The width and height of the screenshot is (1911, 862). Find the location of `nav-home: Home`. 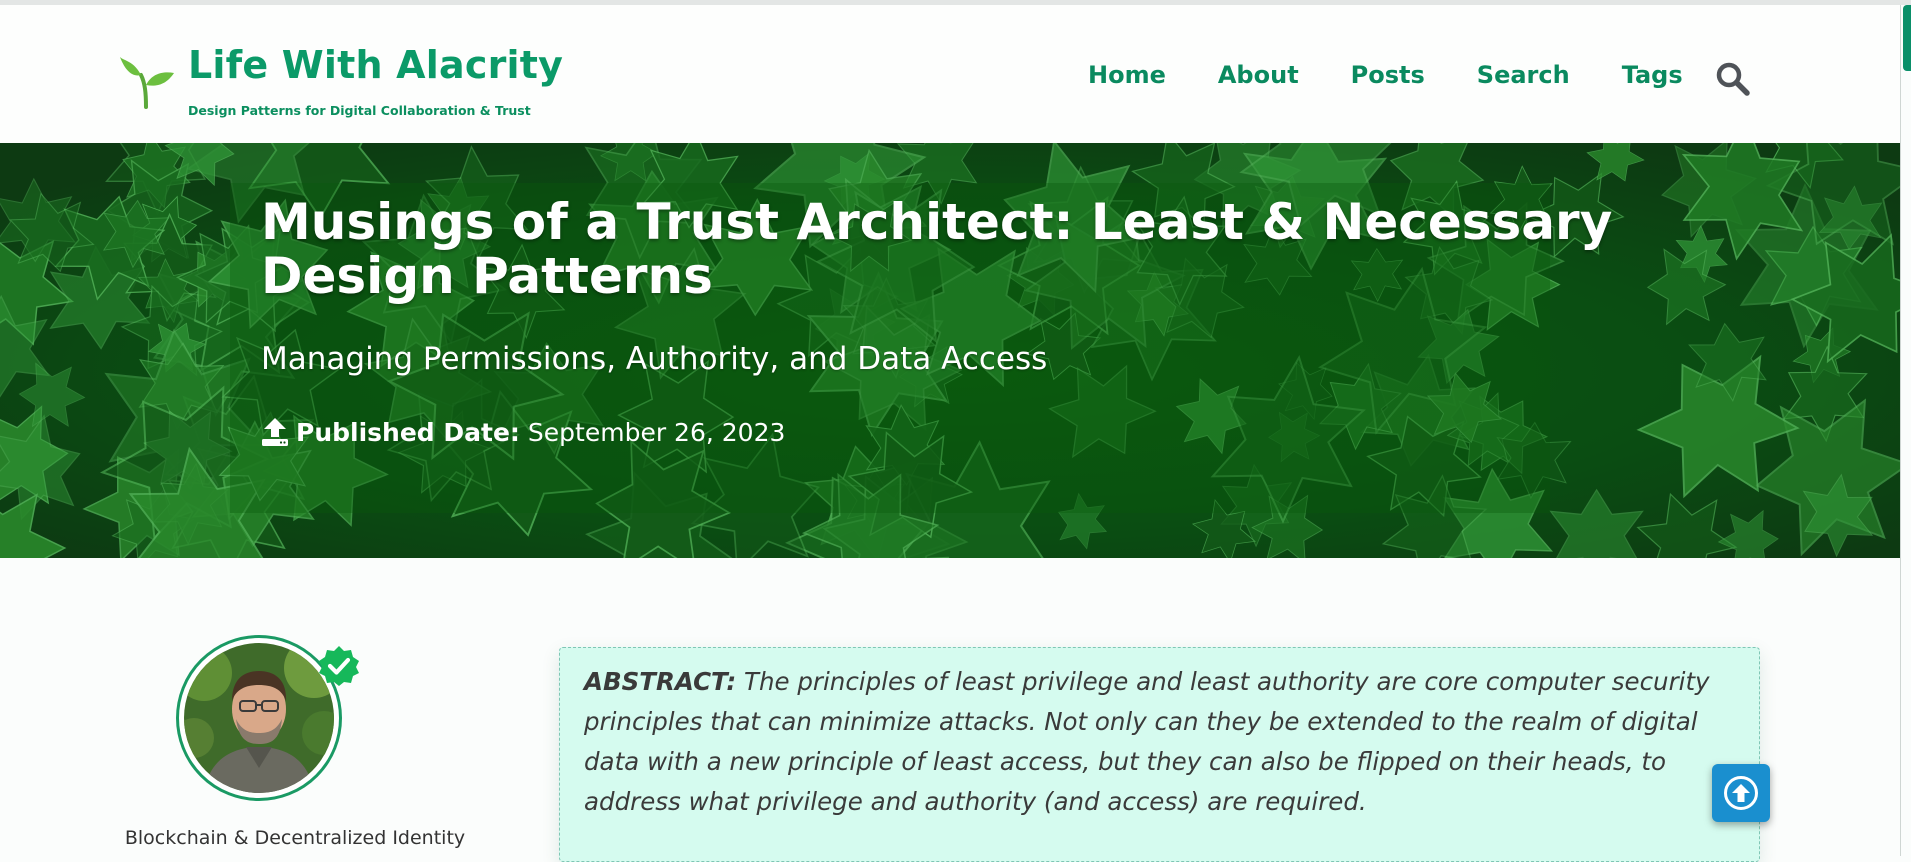

nav-home: Home is located at coordinates (1127, 75).